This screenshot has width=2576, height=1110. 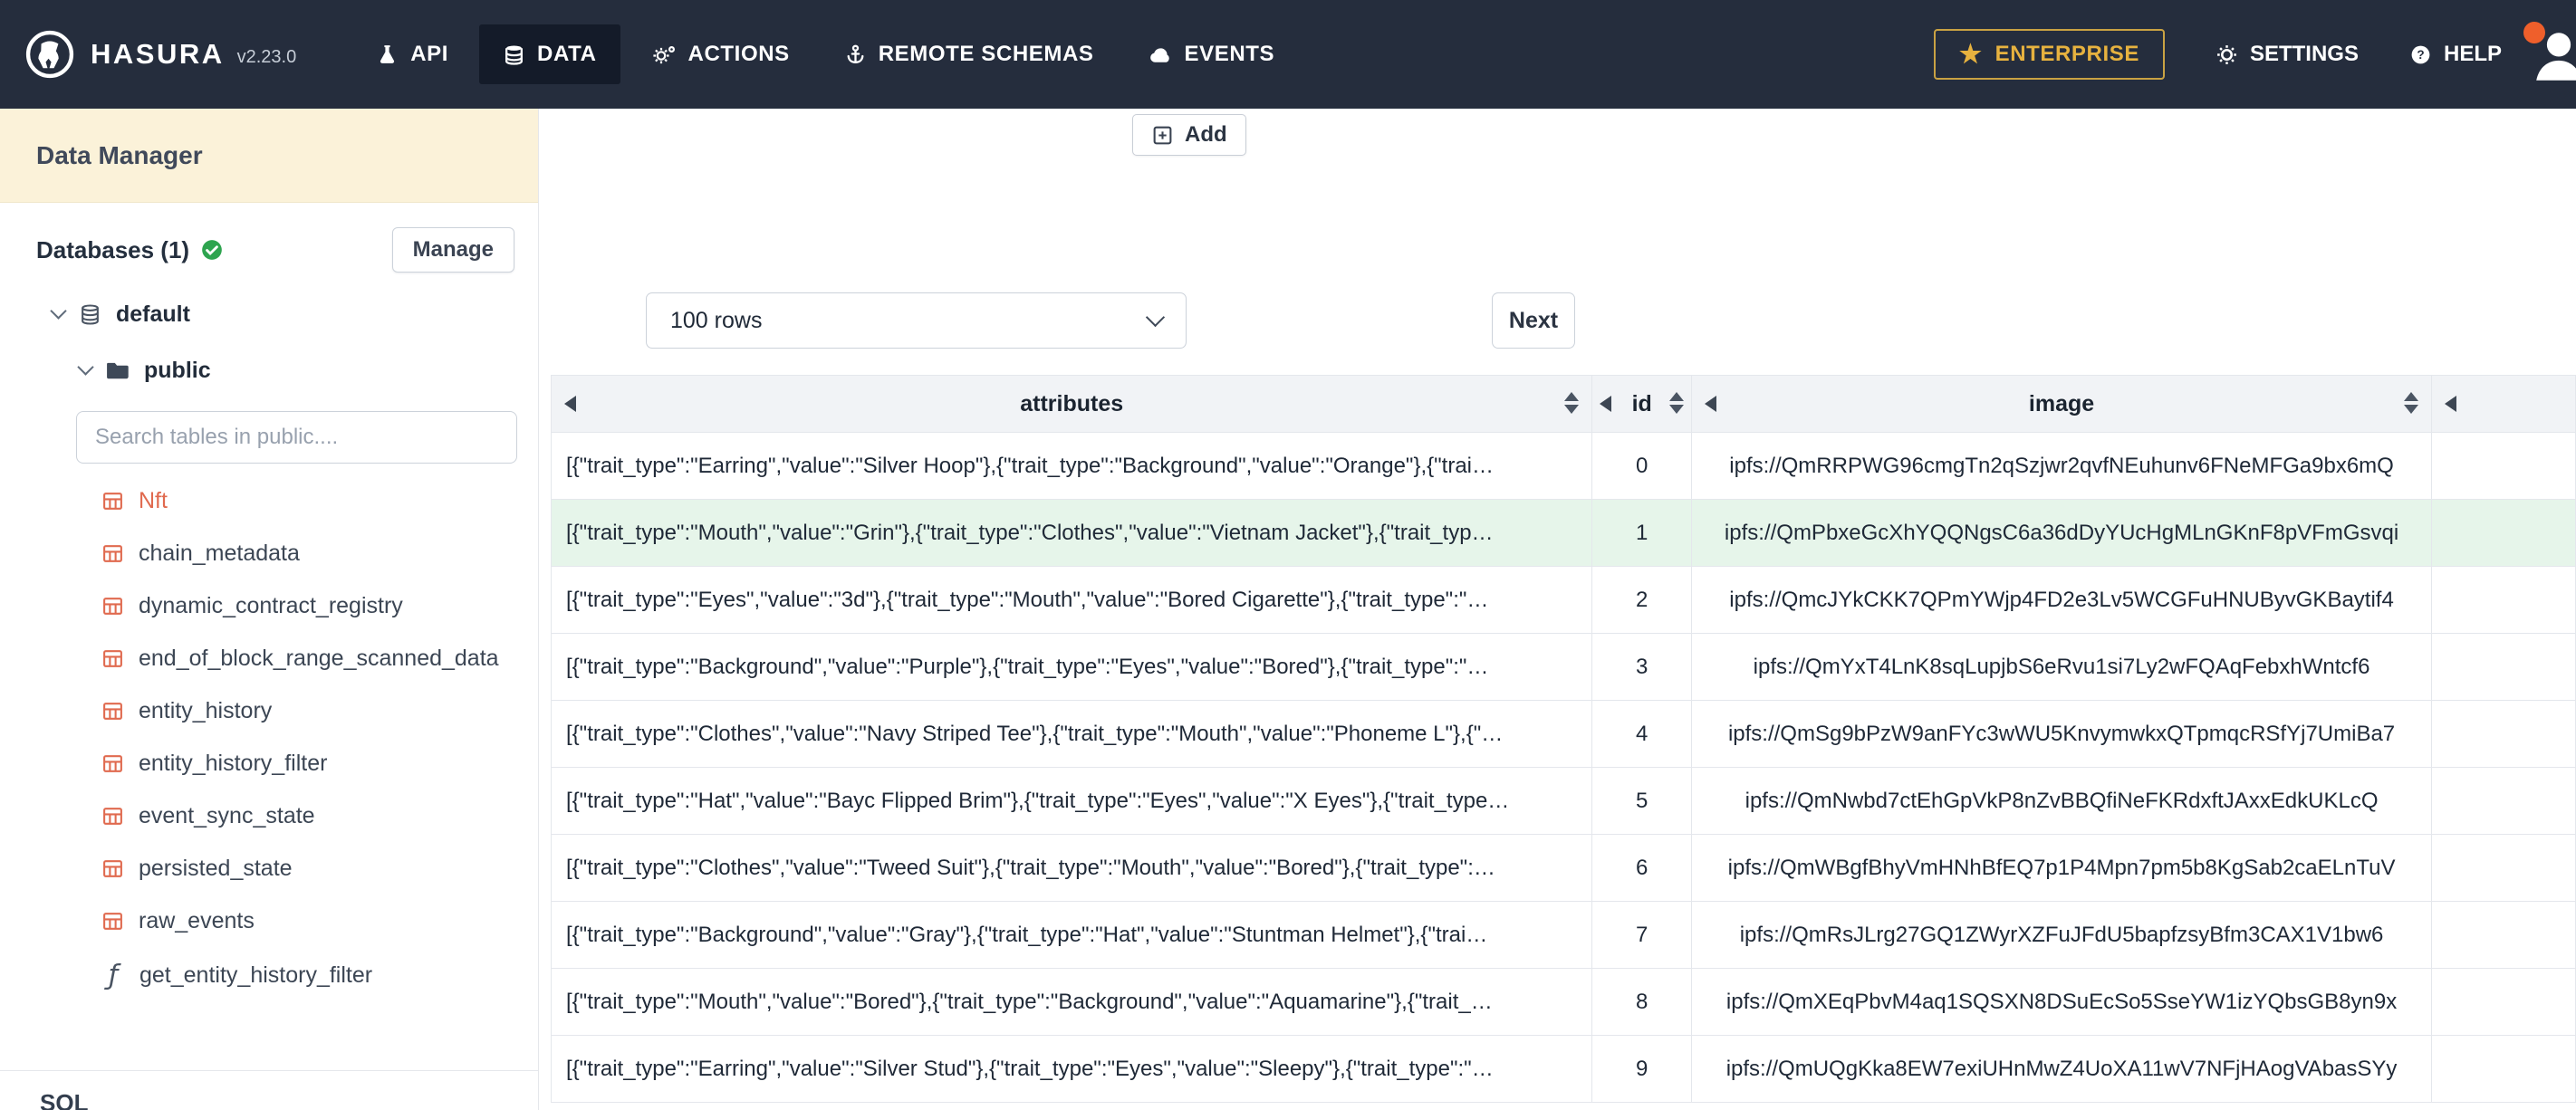 I want to click on column-header-attributes: attributes, so click(x=1071, y=404).